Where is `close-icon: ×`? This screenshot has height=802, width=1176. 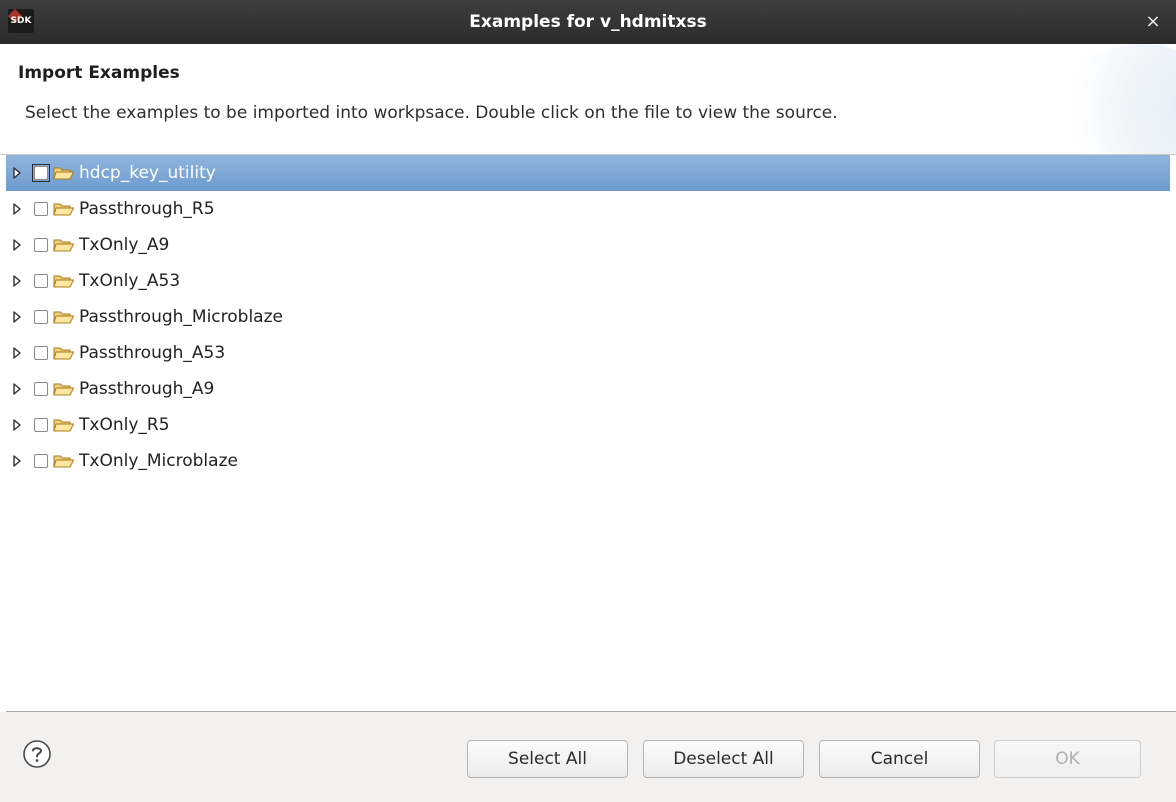 close-icon: × is located at coordinates (1153, 22).